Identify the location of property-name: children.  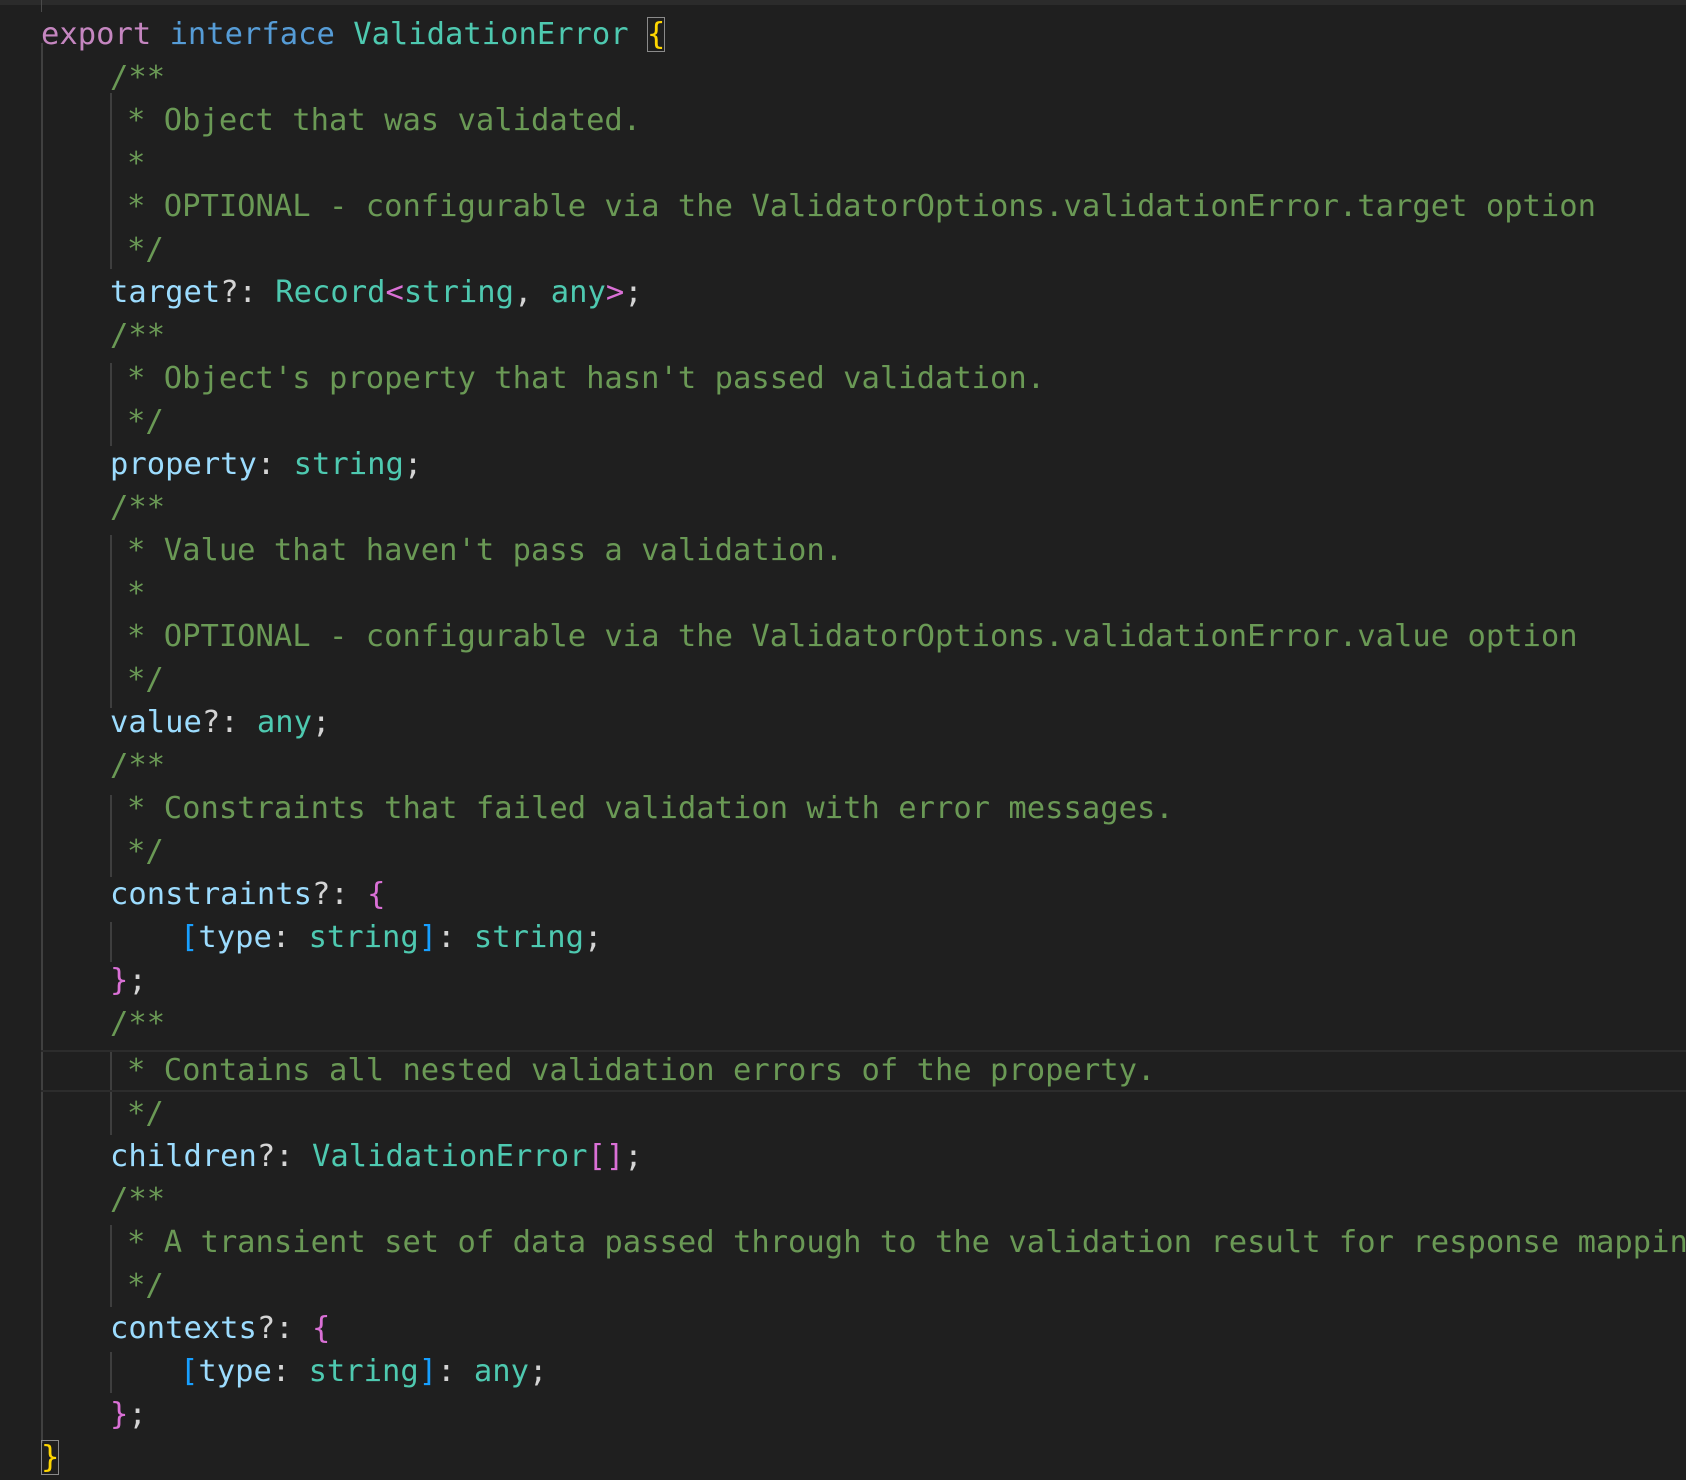
(183, 1156).